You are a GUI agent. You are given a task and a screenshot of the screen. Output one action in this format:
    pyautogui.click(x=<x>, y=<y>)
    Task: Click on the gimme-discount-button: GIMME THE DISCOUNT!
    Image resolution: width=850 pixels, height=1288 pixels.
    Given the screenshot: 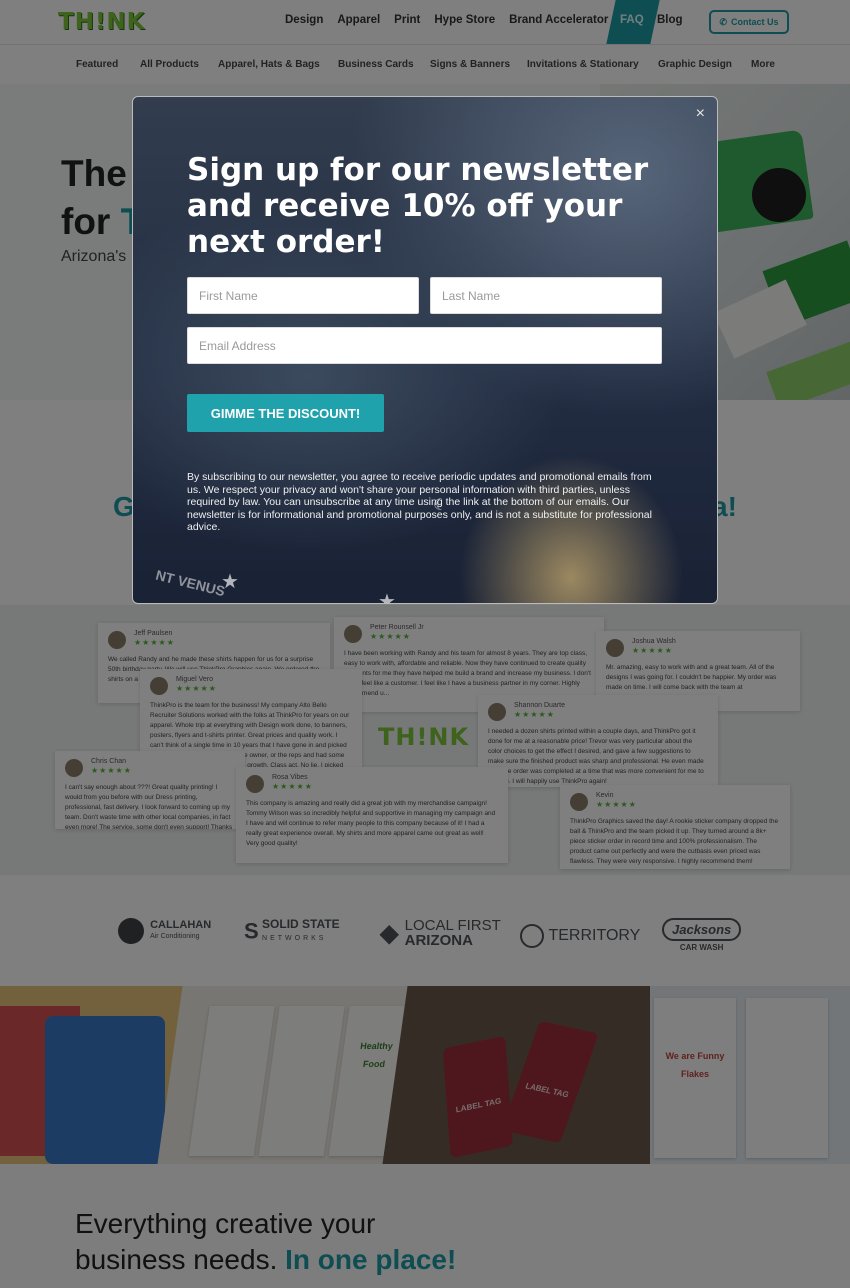 What is the action you would take?
    pyautogui.click(x=285, y=413)
    